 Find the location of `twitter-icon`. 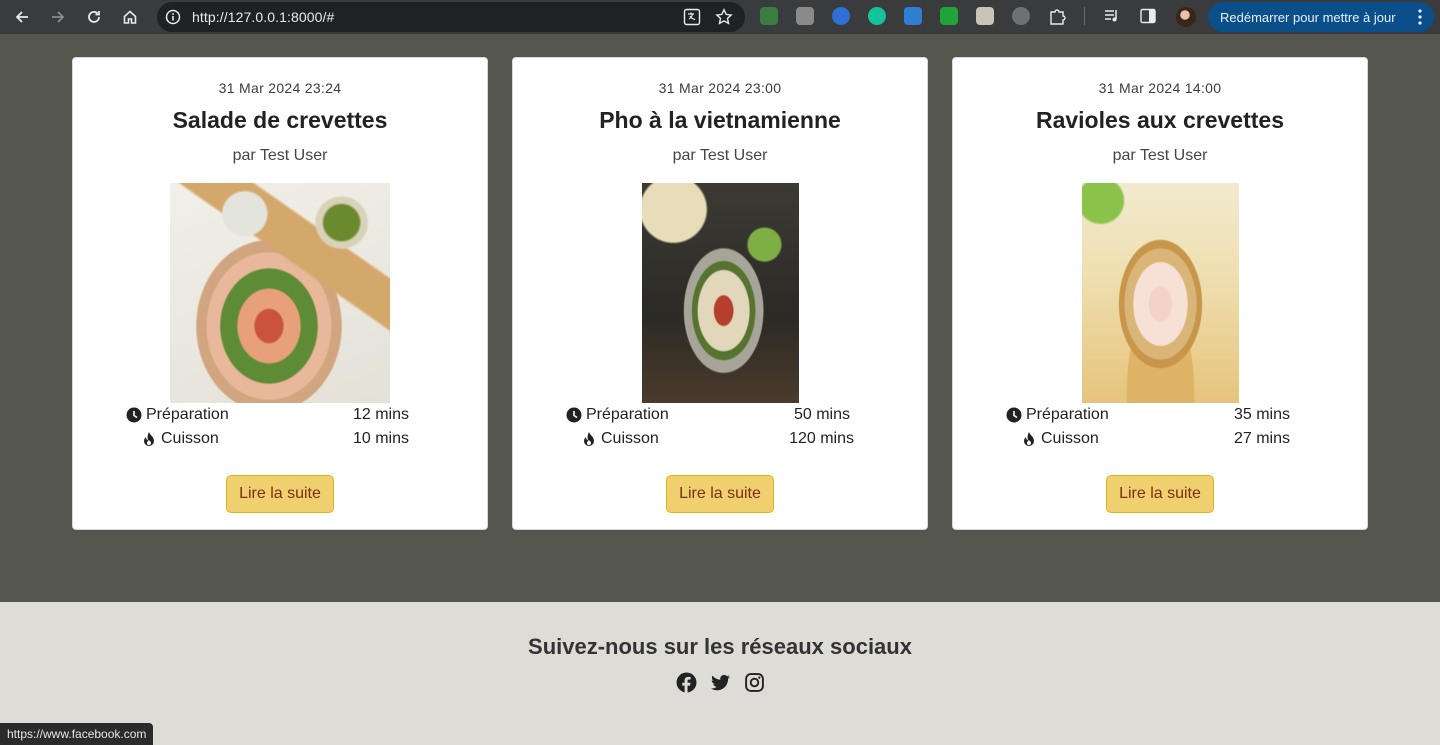

twitter-icon is located at coordinates (720, 682).